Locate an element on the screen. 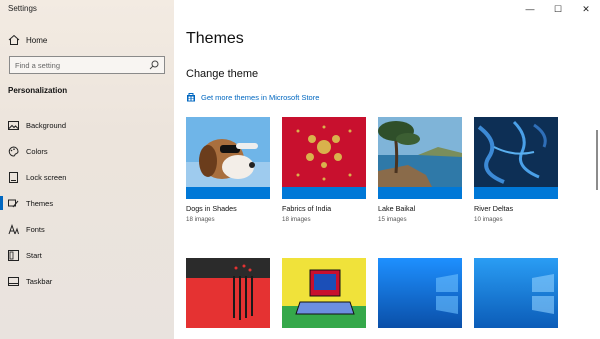 This screenshot has width=600, height=339. theme-image-count: 10 images is located at coordinates (488, 219).